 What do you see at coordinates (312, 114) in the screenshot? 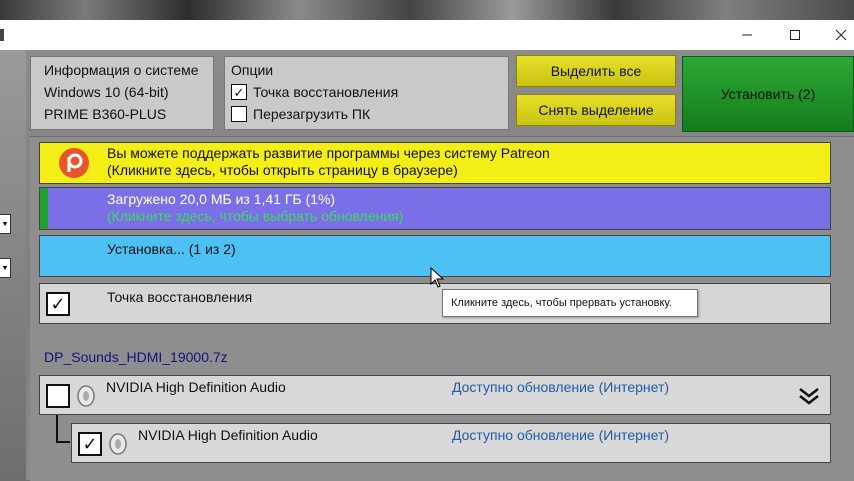
I see `reboot-label: Перезагрузить ПК` at bounding box center [312, 114].